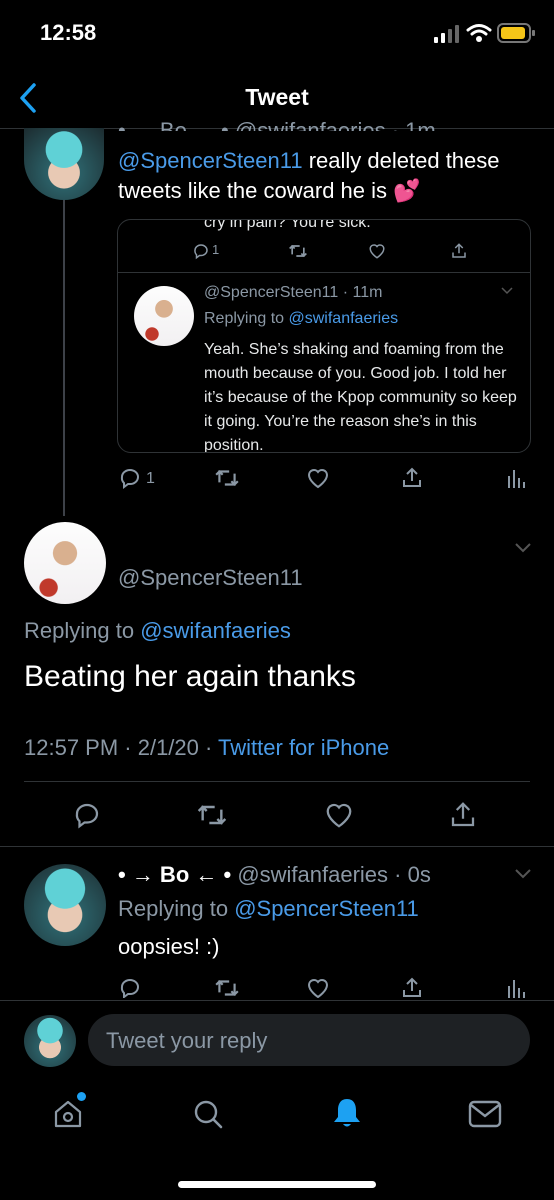  I want to click on reply-handle-time: @swifanfaeries · 0s, so click(334, 874).